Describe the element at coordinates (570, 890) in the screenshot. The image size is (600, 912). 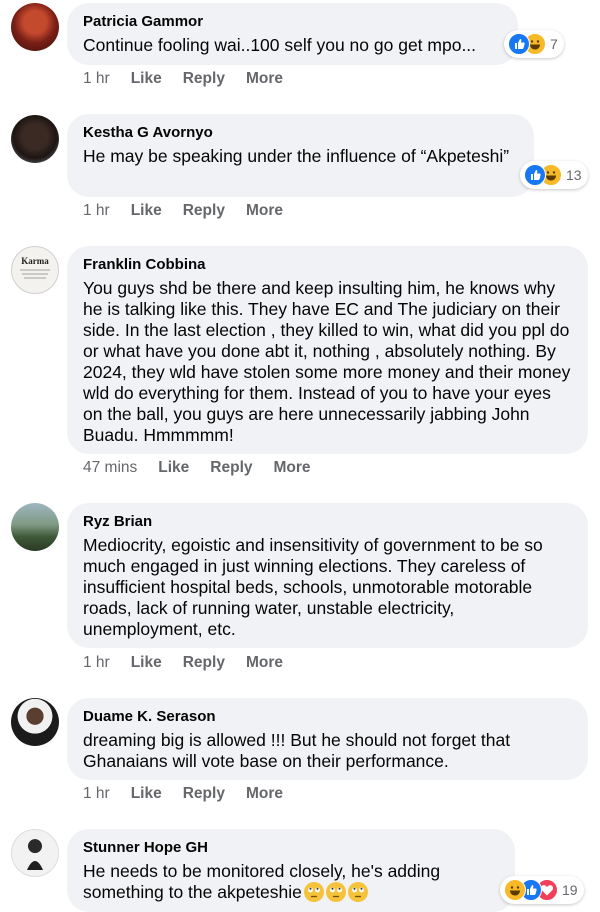
I see `reaction-count: 19` at that location.